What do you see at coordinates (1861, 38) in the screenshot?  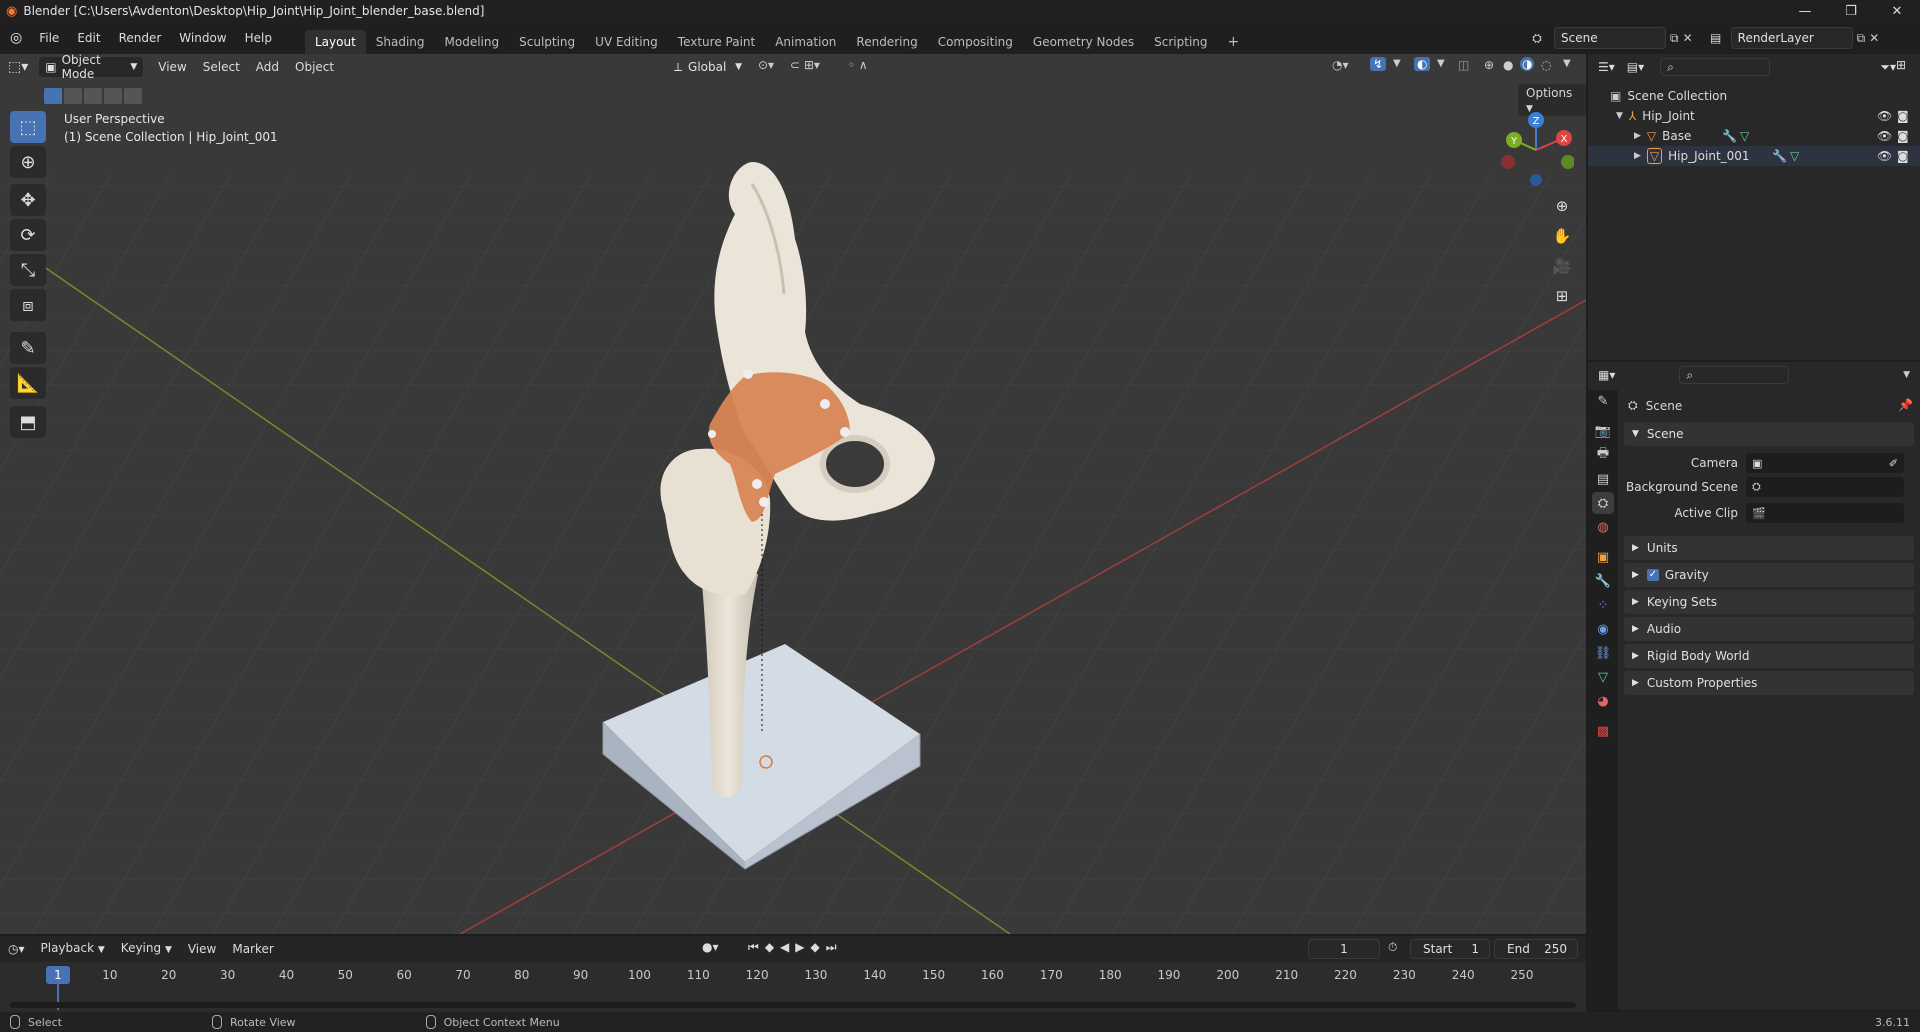 I see `new-view-layer-icon: ⧉` at bounding box center [1861, 38].